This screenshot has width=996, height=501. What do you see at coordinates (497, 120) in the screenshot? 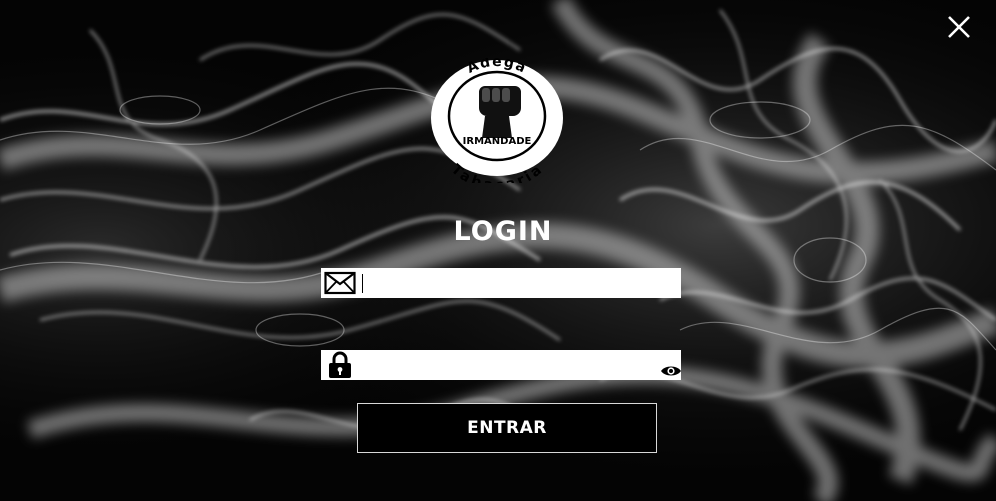
I see `brand-logo: Adega Tabacaria IRMANDADE` at bounding box center [497, 120].